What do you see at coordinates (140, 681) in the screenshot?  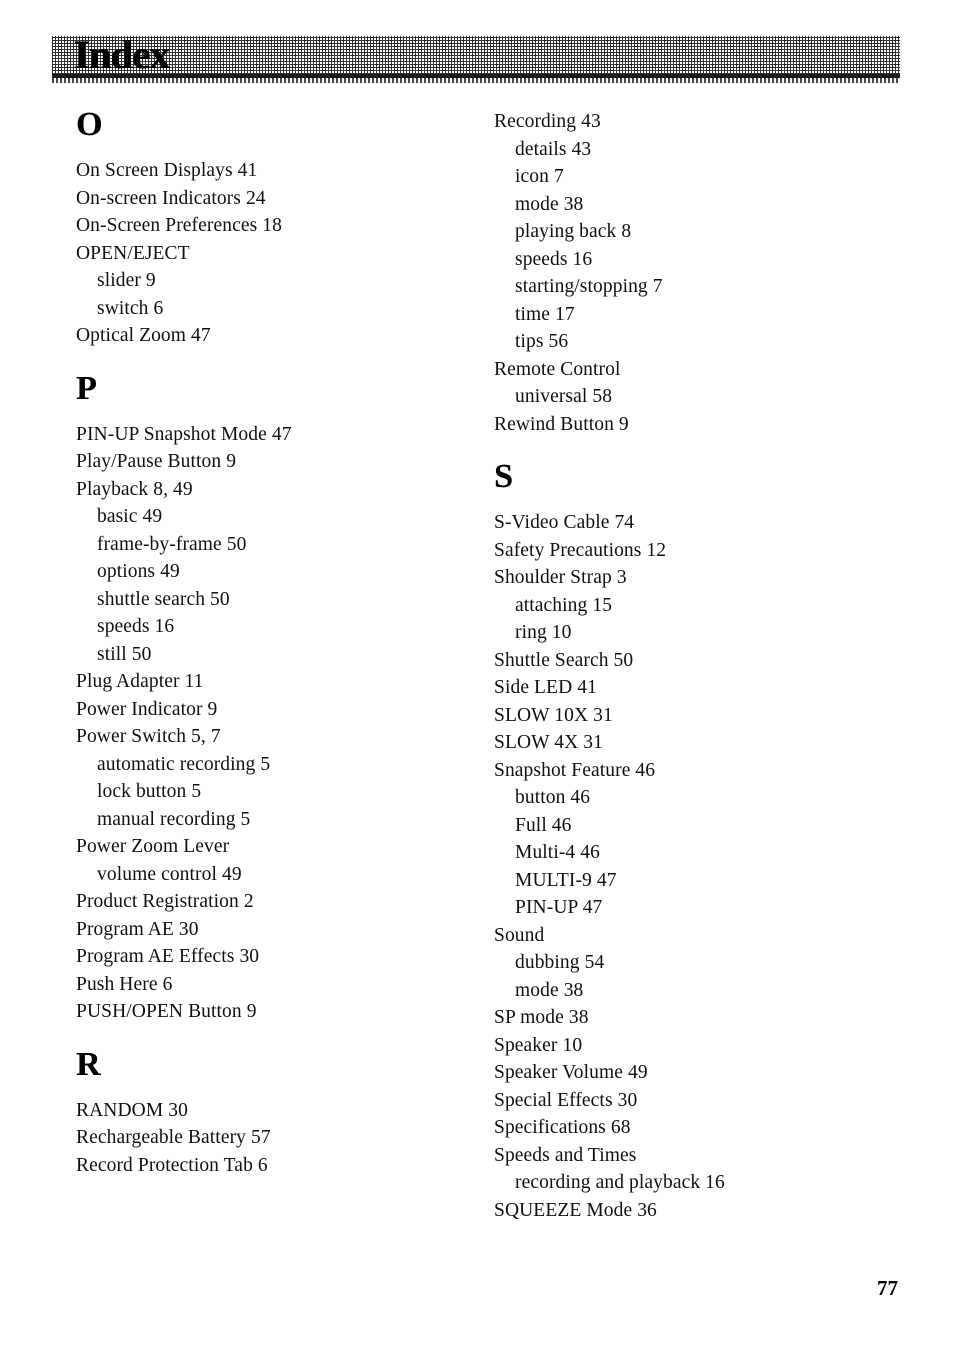 I see `index-entry: Plug Adapter 11` at bounding box center [140, 681].